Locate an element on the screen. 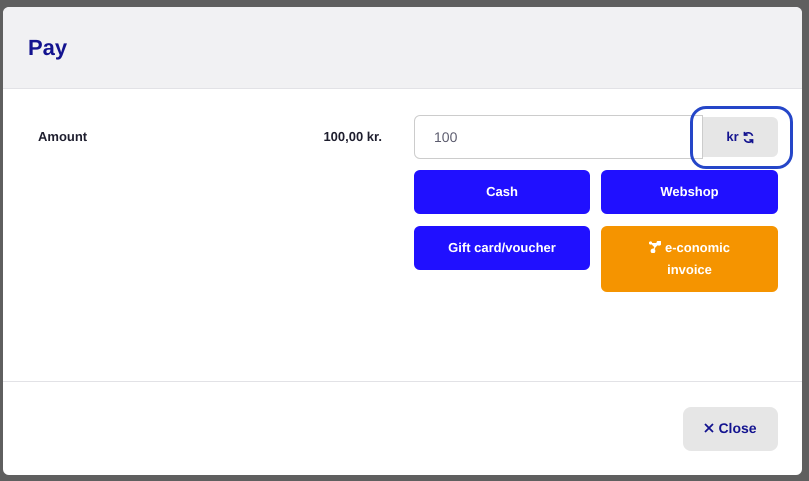 This screenshot has height=481, width=809. amount-input-field: 100 is located at coordinates (558, 137).